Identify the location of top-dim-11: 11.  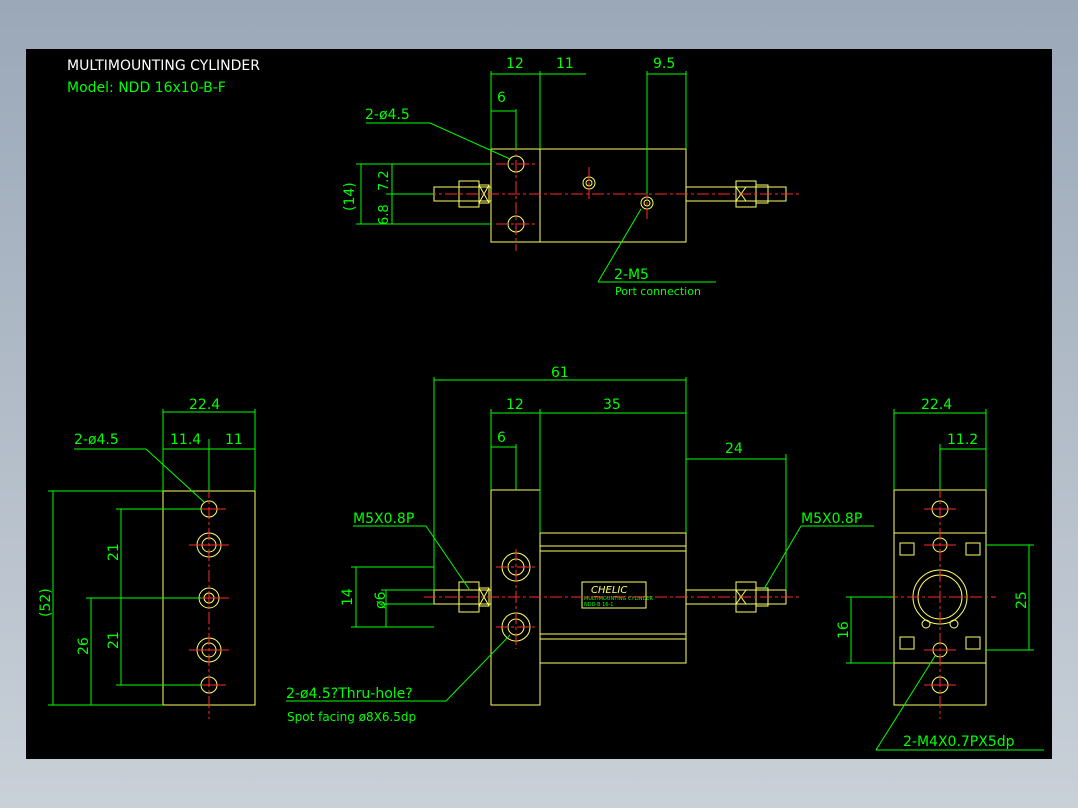
(565, 64).